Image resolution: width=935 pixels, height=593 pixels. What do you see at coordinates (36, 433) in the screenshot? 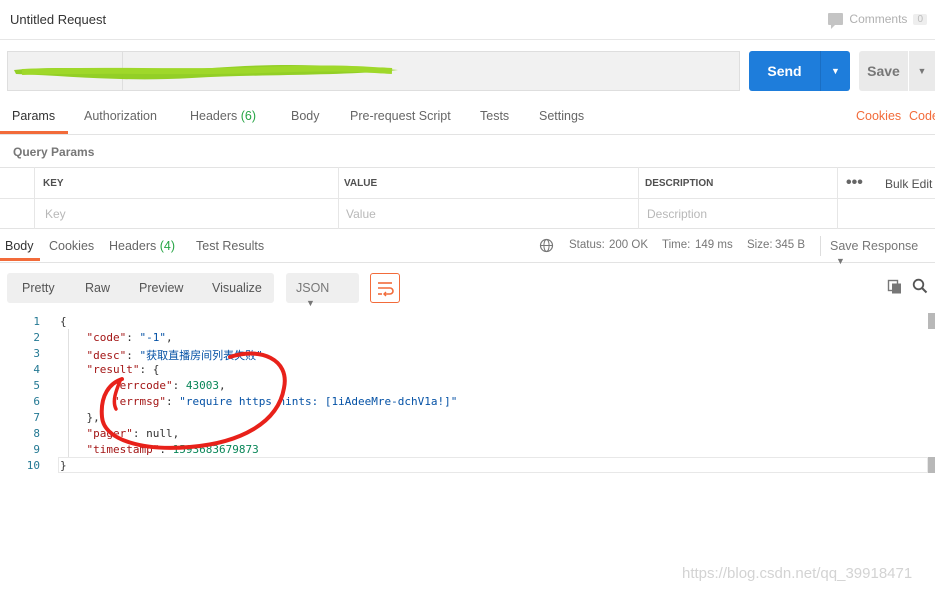
I see `line-number: 8` at bounding box center [36, 433].